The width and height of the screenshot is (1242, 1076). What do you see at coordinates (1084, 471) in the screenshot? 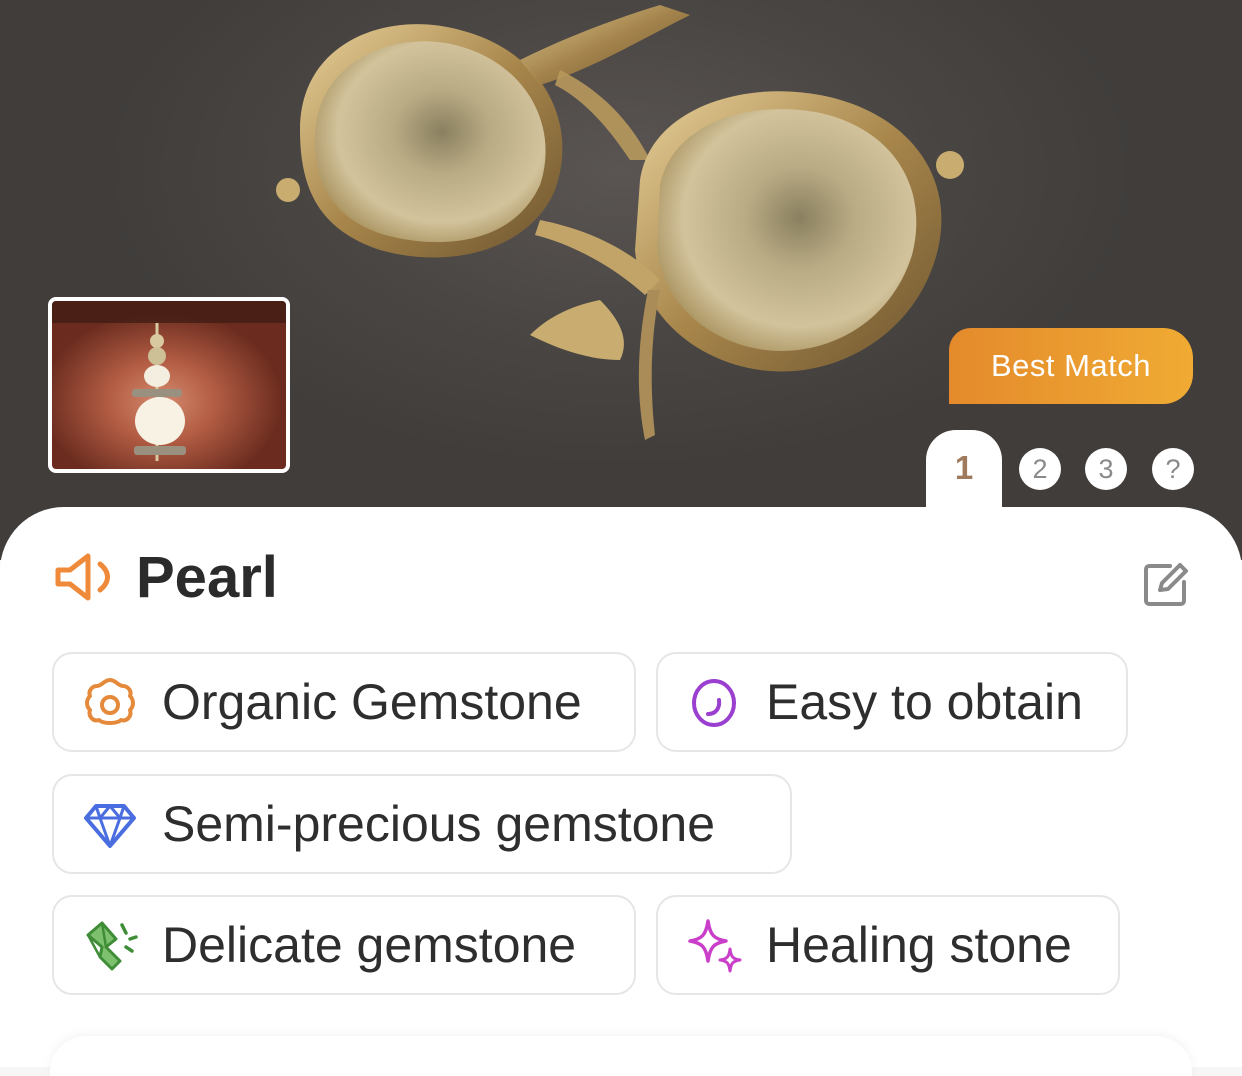
I see `match-pagination: 1 2 3 ?` at bounding box center [1084, 471].